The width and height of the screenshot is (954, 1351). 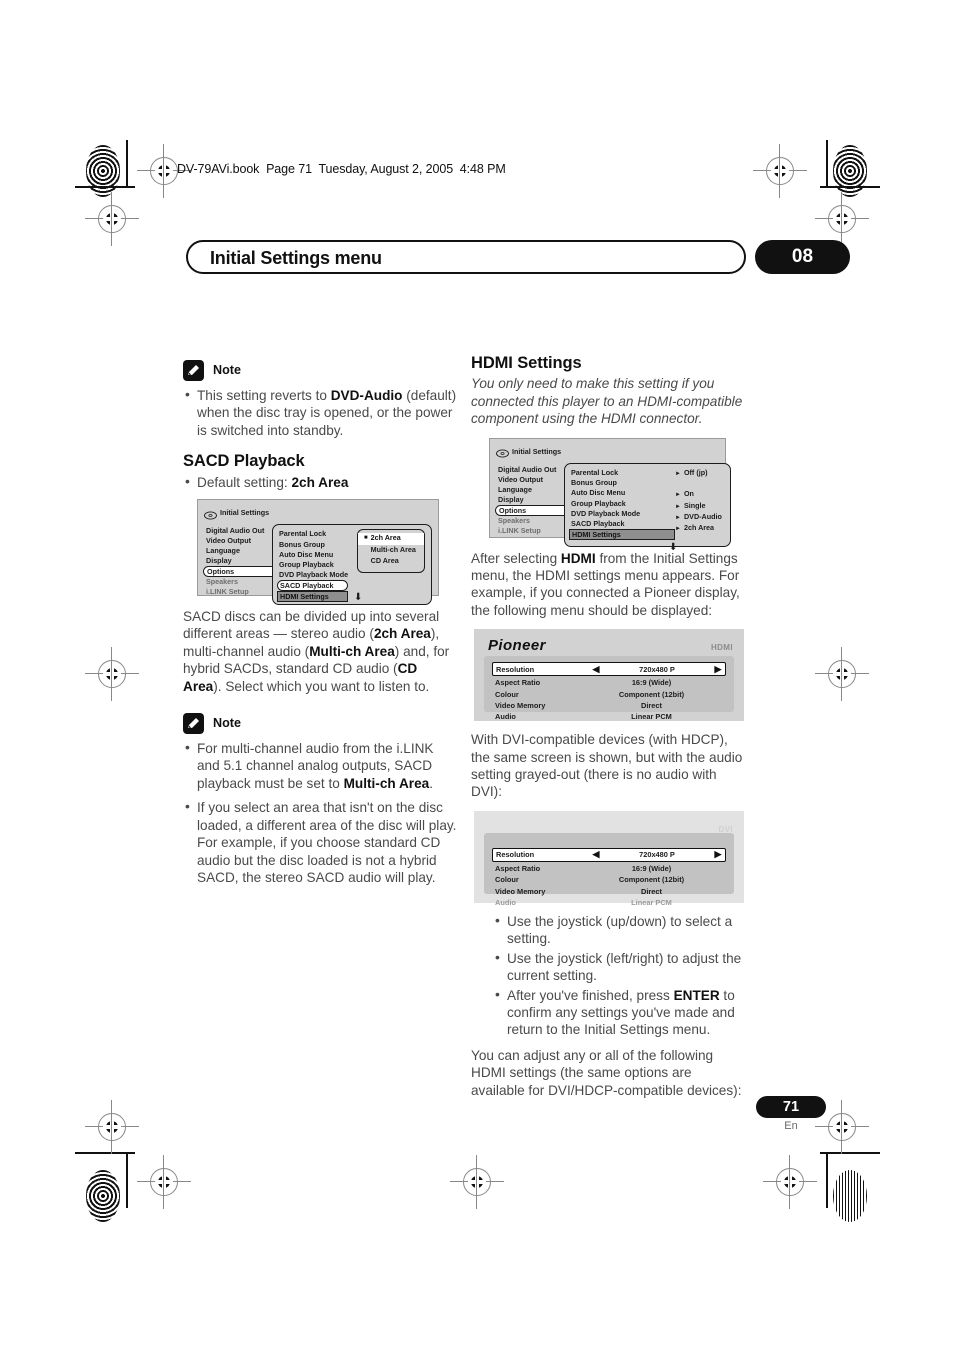 I want to click on note-label-2: Note, so click(x=227, y=722).